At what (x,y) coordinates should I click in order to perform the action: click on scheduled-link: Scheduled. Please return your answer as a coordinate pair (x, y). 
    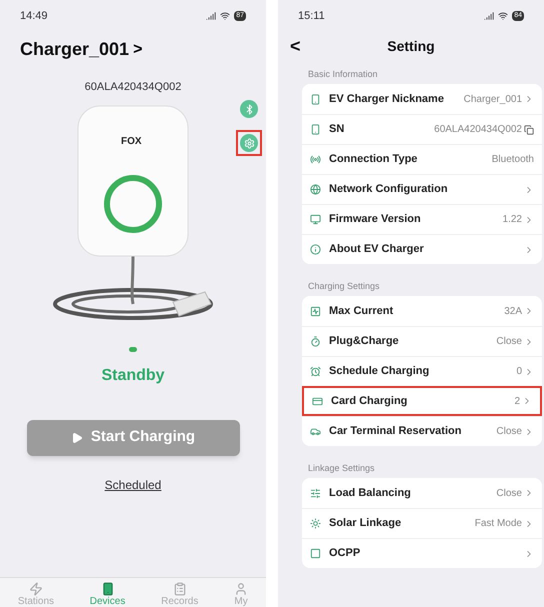
    Looking at the image, I should click on (133, 485).